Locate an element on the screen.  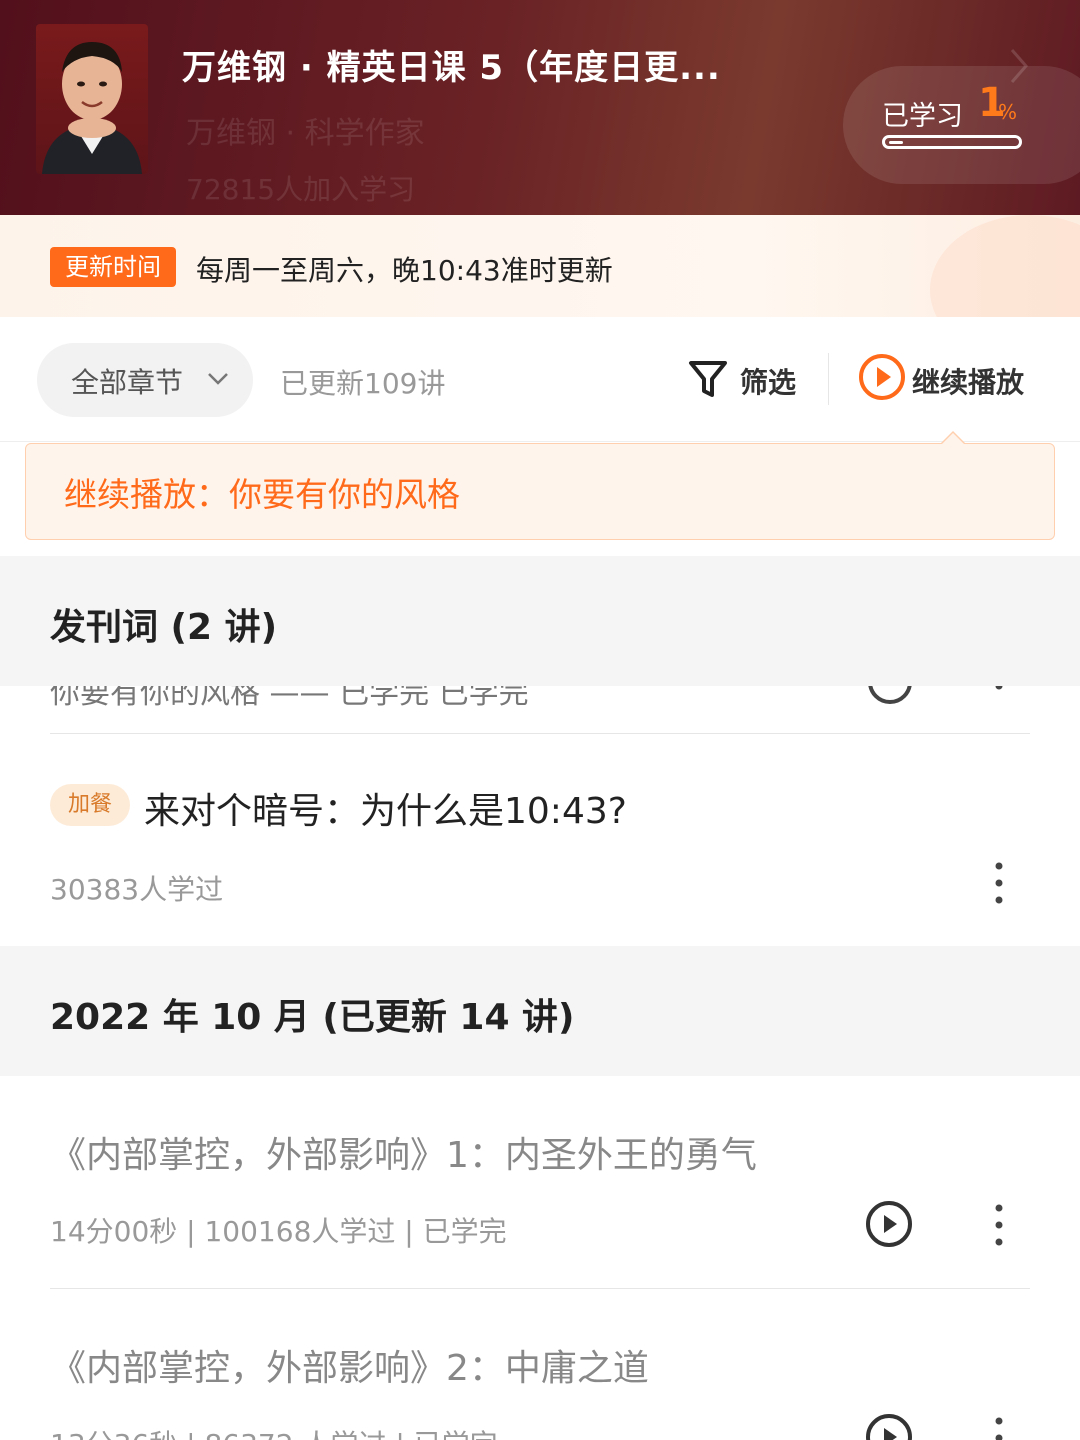
list-item-clipped: 你要有你的风格 —— 已学完 已学完 is located at coordinates (540, 710).